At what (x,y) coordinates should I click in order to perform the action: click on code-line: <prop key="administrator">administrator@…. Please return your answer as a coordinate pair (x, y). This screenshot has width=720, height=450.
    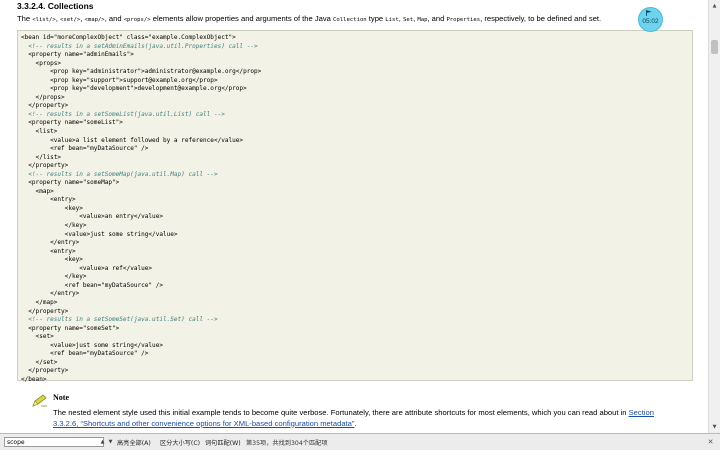
    Looking at the image, I should click on (141, 72).